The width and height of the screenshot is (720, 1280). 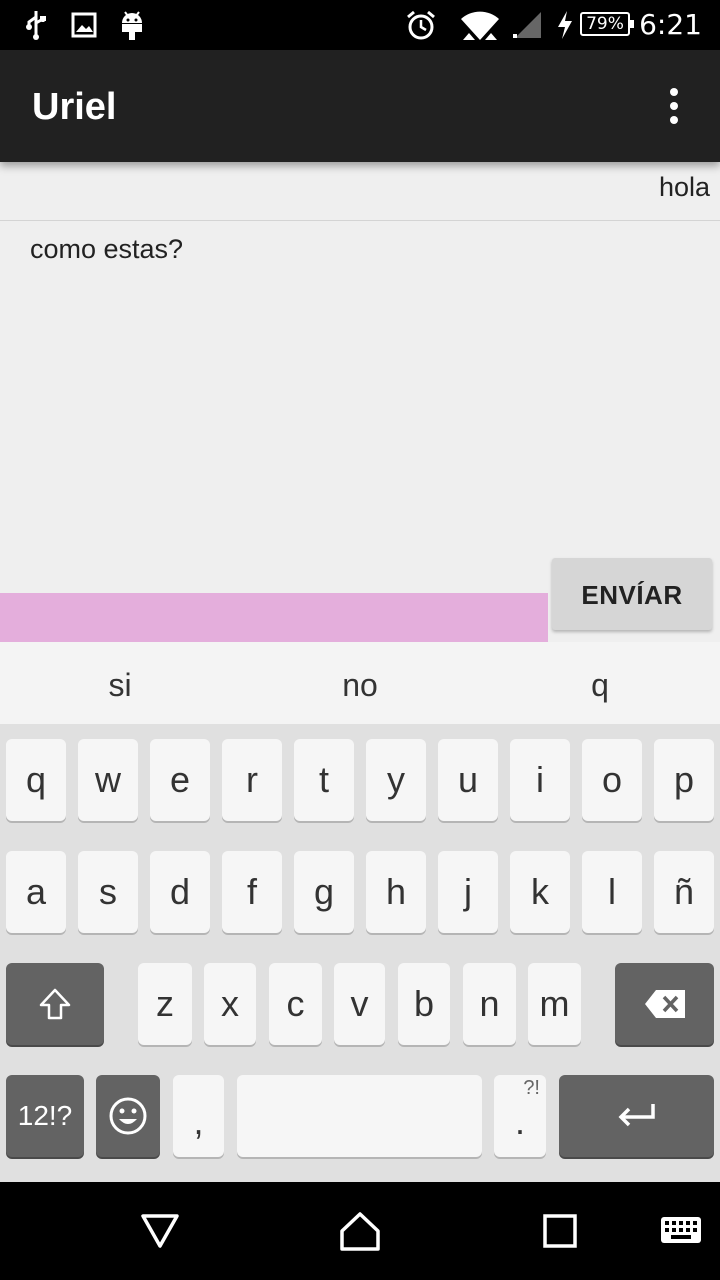 I want to click on period-label: ., so click(x=519, y=1121).